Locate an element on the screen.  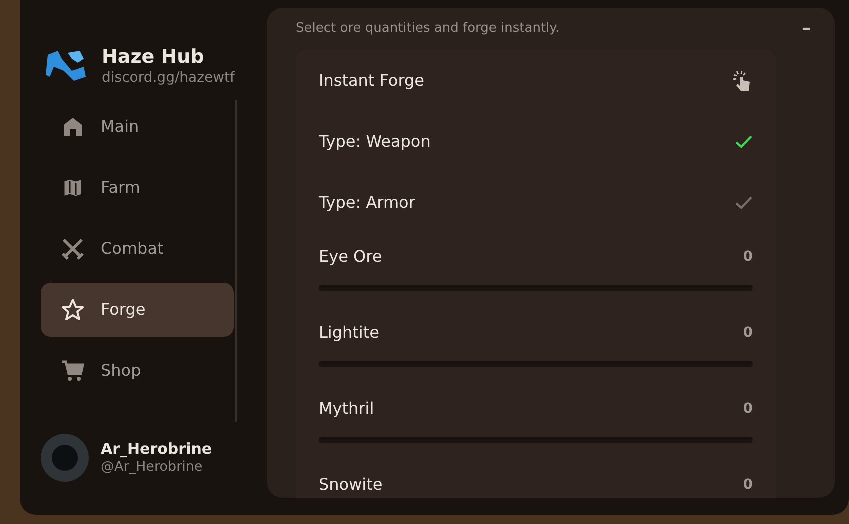
sidebar-item: Combat is located at coordinates (137, 249).